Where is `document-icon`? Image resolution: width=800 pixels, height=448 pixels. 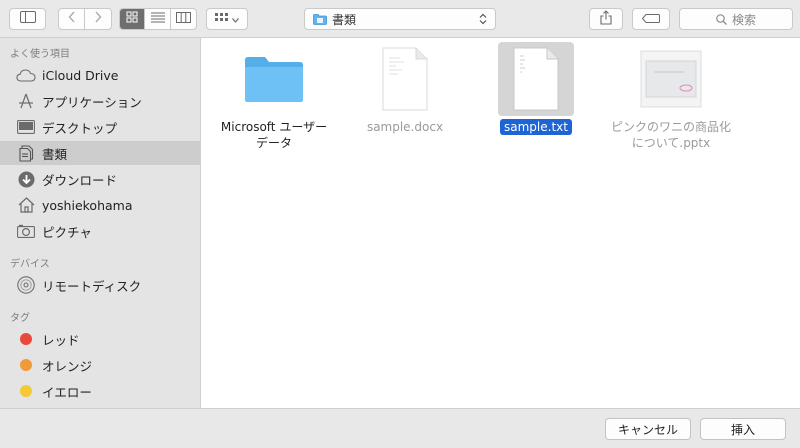
document-icon is located at coordinates (405, 79).